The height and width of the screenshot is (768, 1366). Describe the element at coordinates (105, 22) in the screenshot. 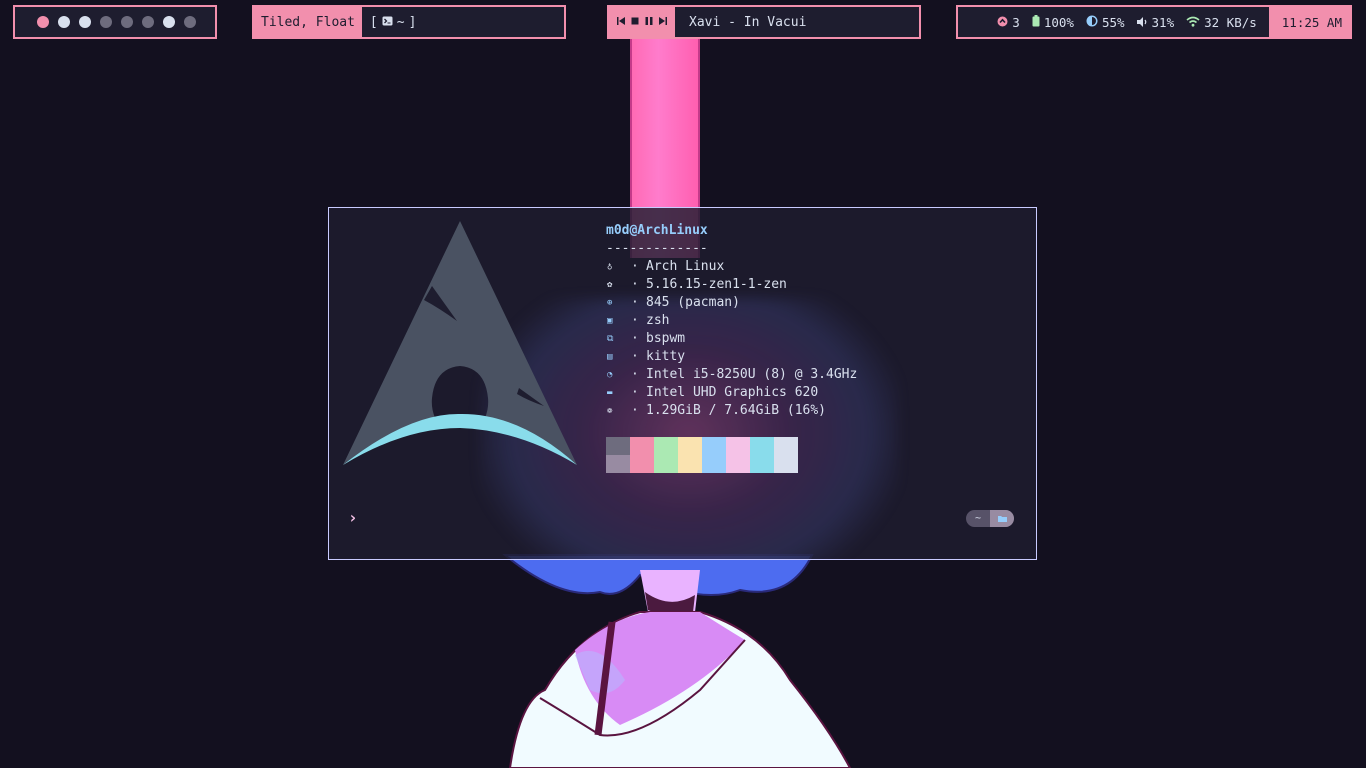

I see `workspace-4-indicator` at that location.